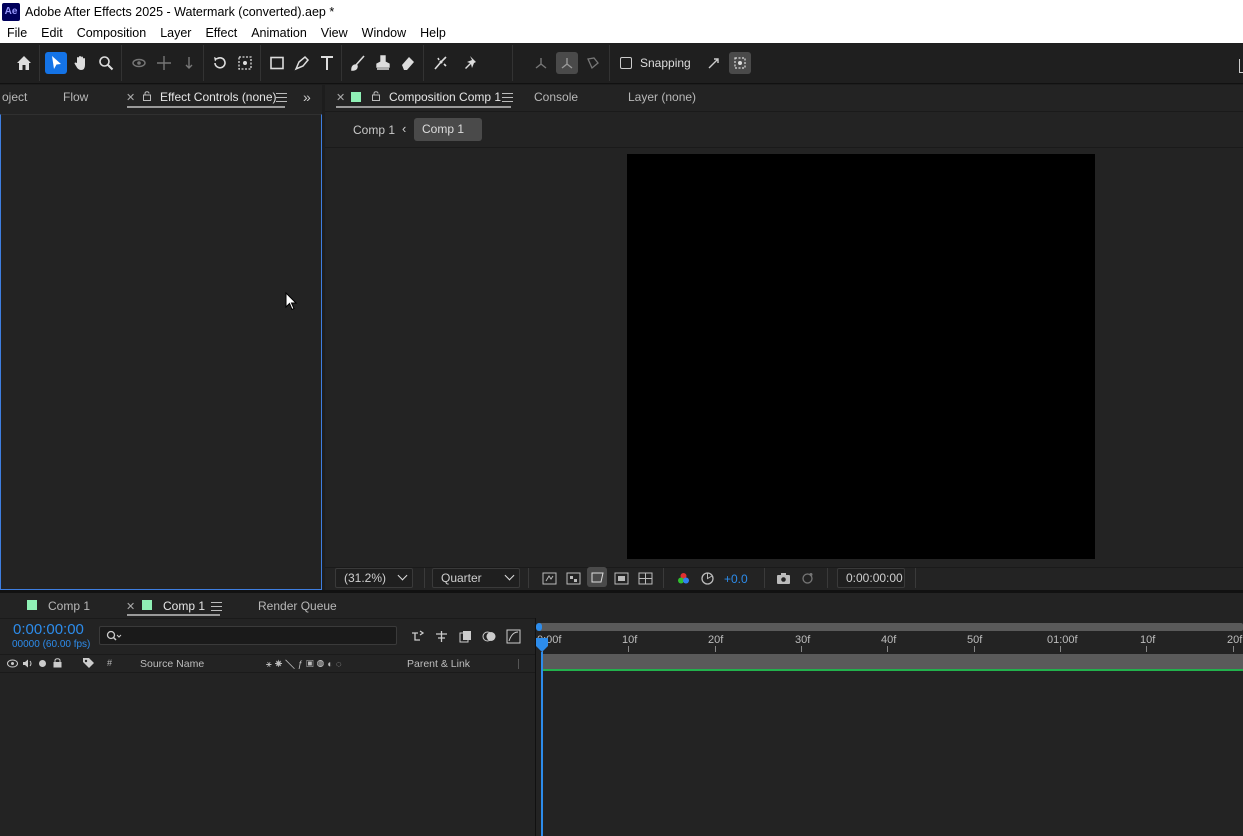  Describe the element at coordinates (890, 627) in the screenshot. I see `time-navigator-bar` at that location.